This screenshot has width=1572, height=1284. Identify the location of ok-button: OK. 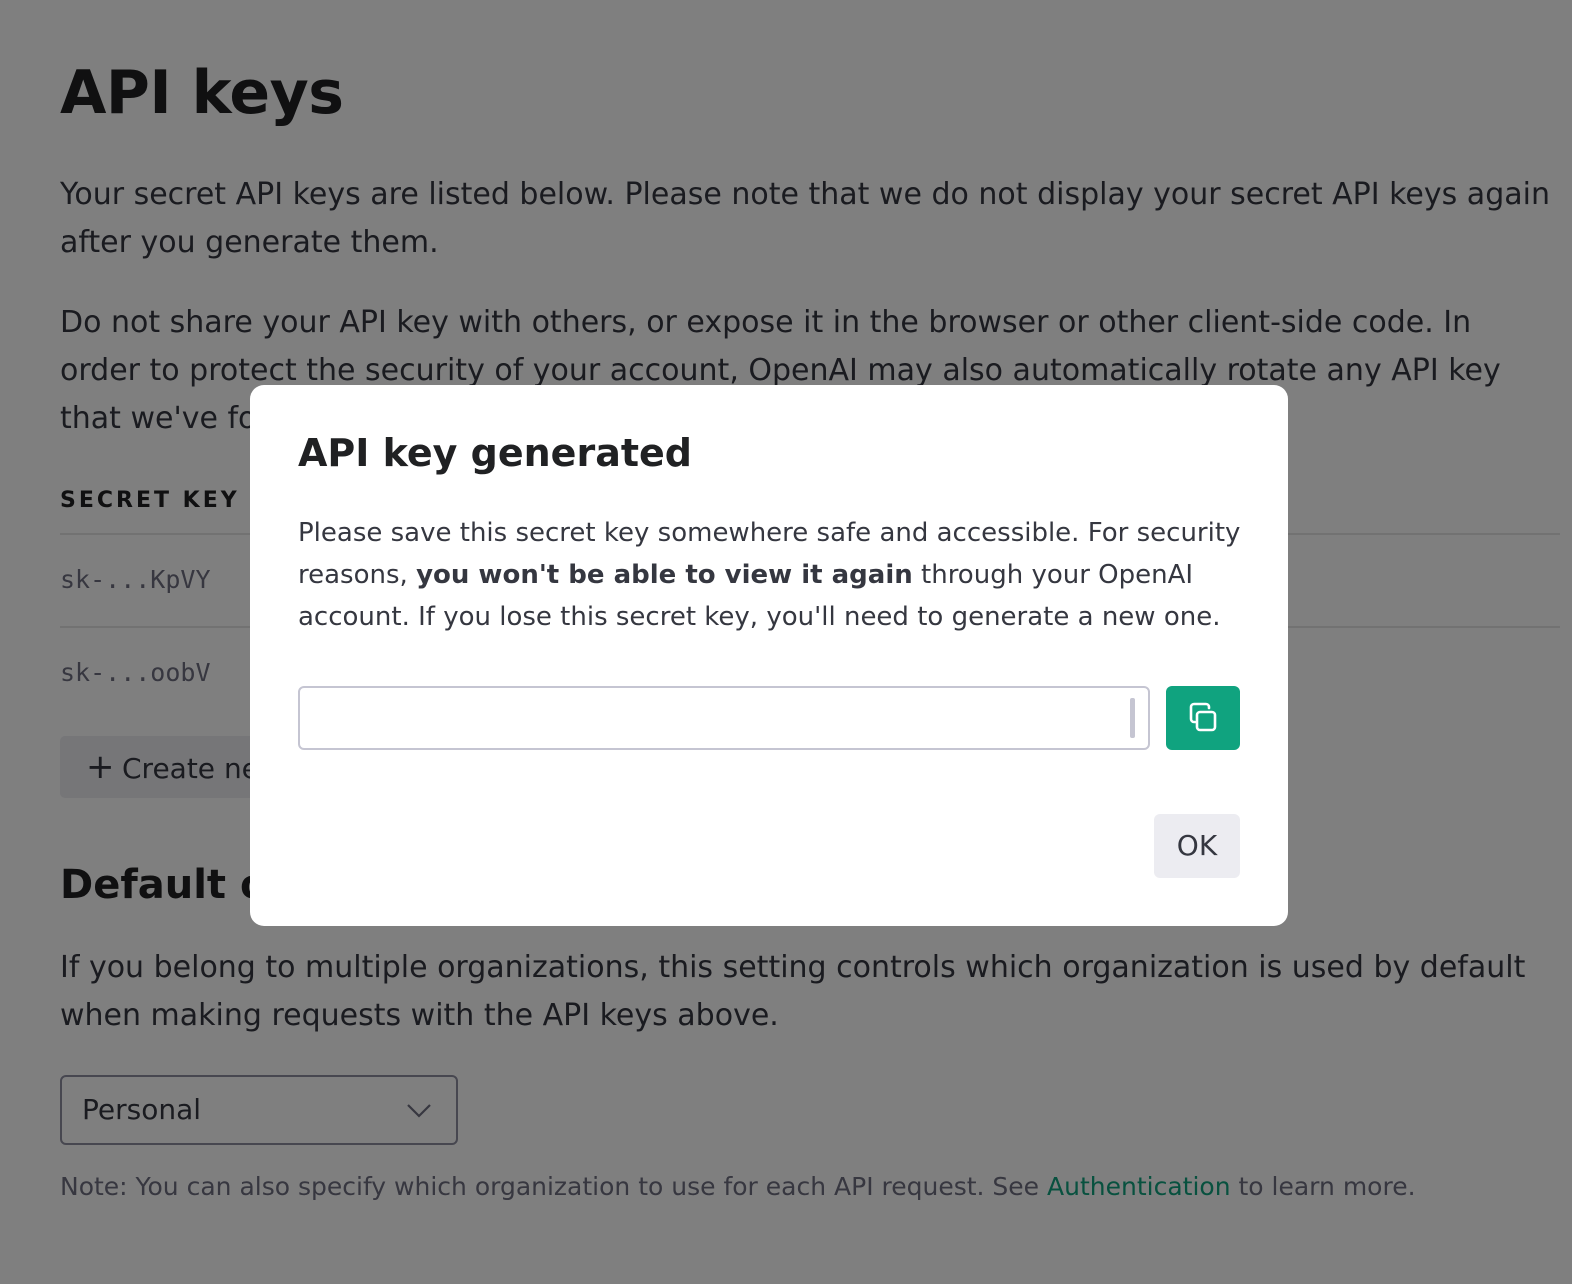
(1197, 846).